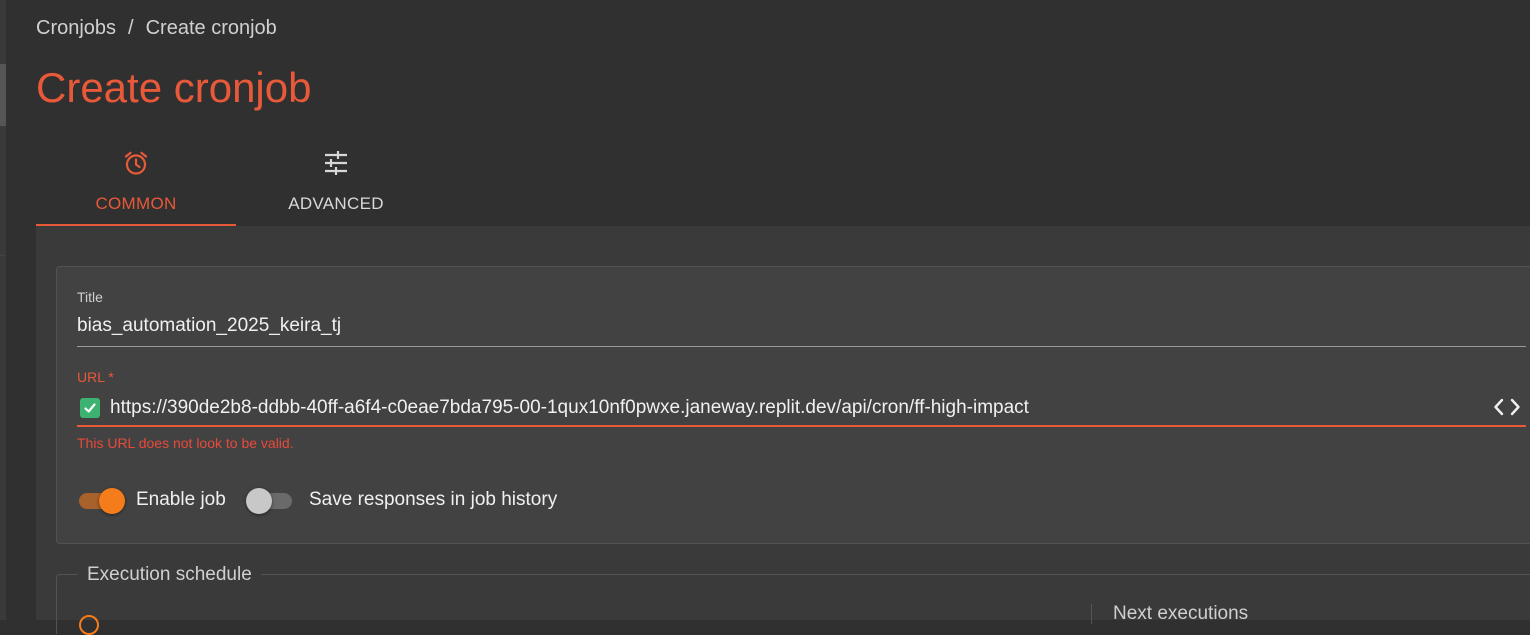  What do you see at coordinates (181, 499) in the screenshot?
I see `enable-job-label: Enable job` at bounding box center [181, 499].